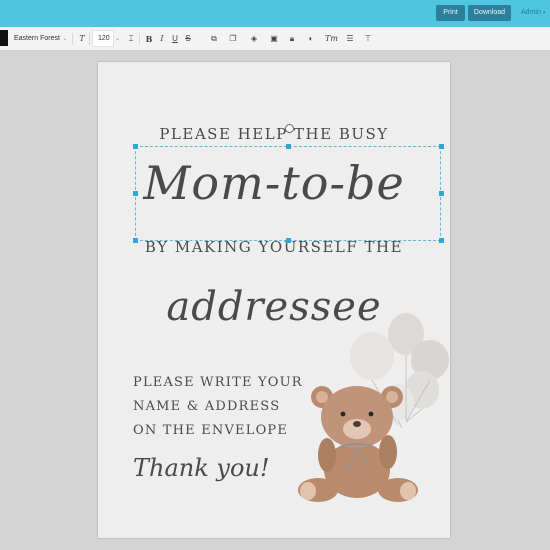 The image size is (550, 550). I want to click on color-icon: ◐, so click(311, 39).